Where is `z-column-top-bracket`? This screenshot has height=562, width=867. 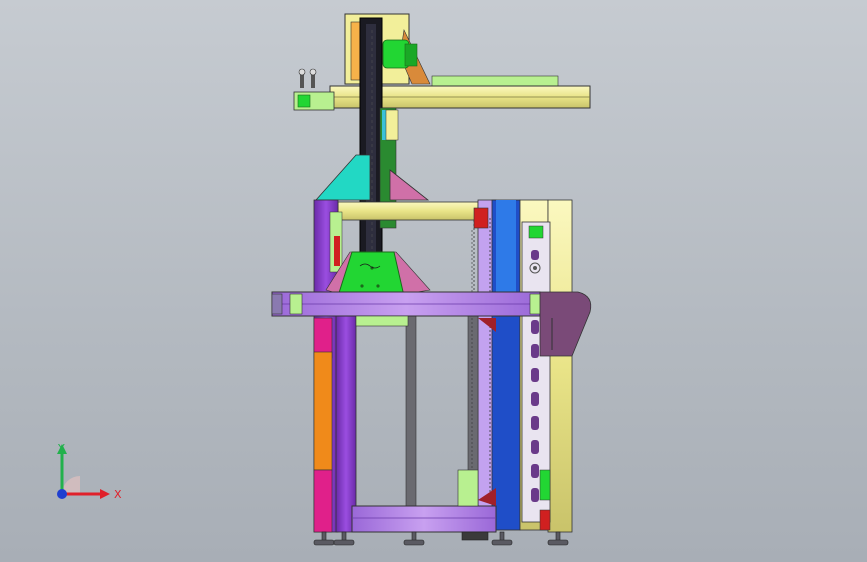 z-column-top-bracket is located at coordinates (387, 49).